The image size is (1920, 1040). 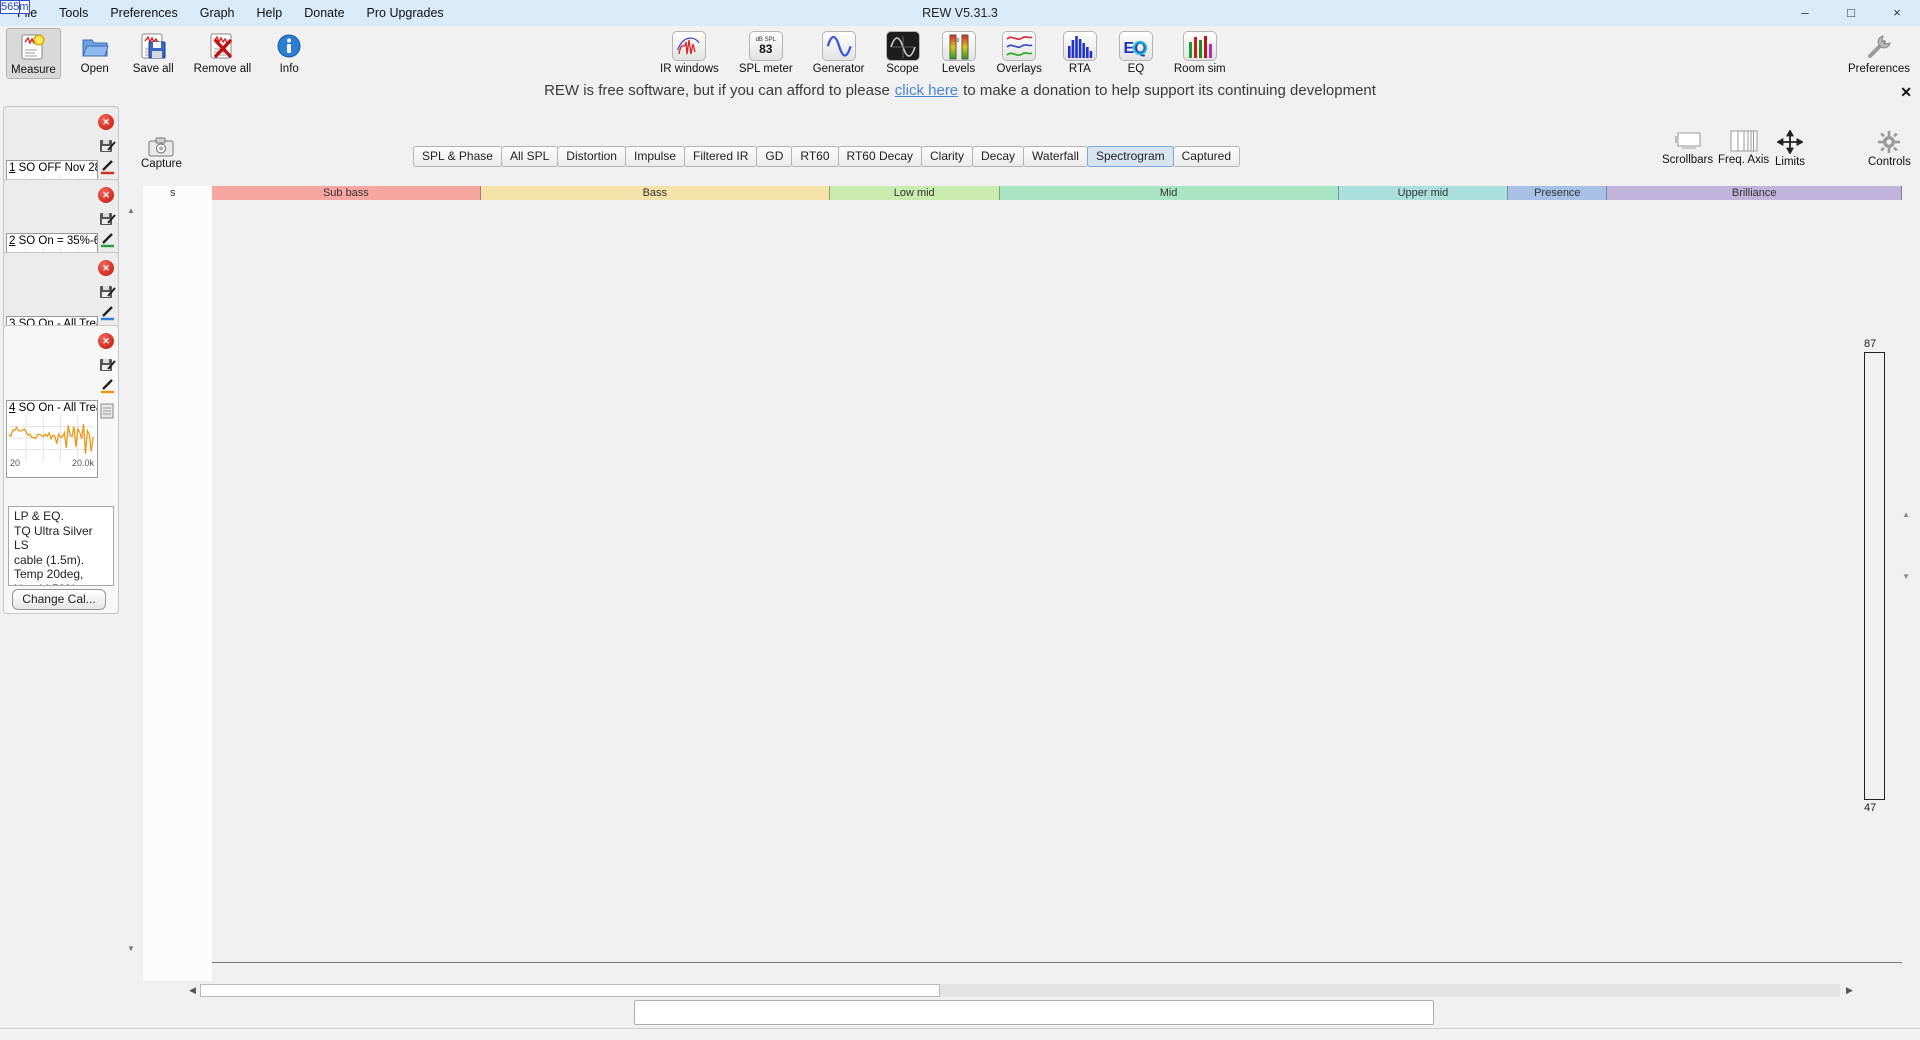 What do you see at coordinates (33, 53) in the screenshot?
I see `measure-button: Measure` at bounding box center [33, 53].